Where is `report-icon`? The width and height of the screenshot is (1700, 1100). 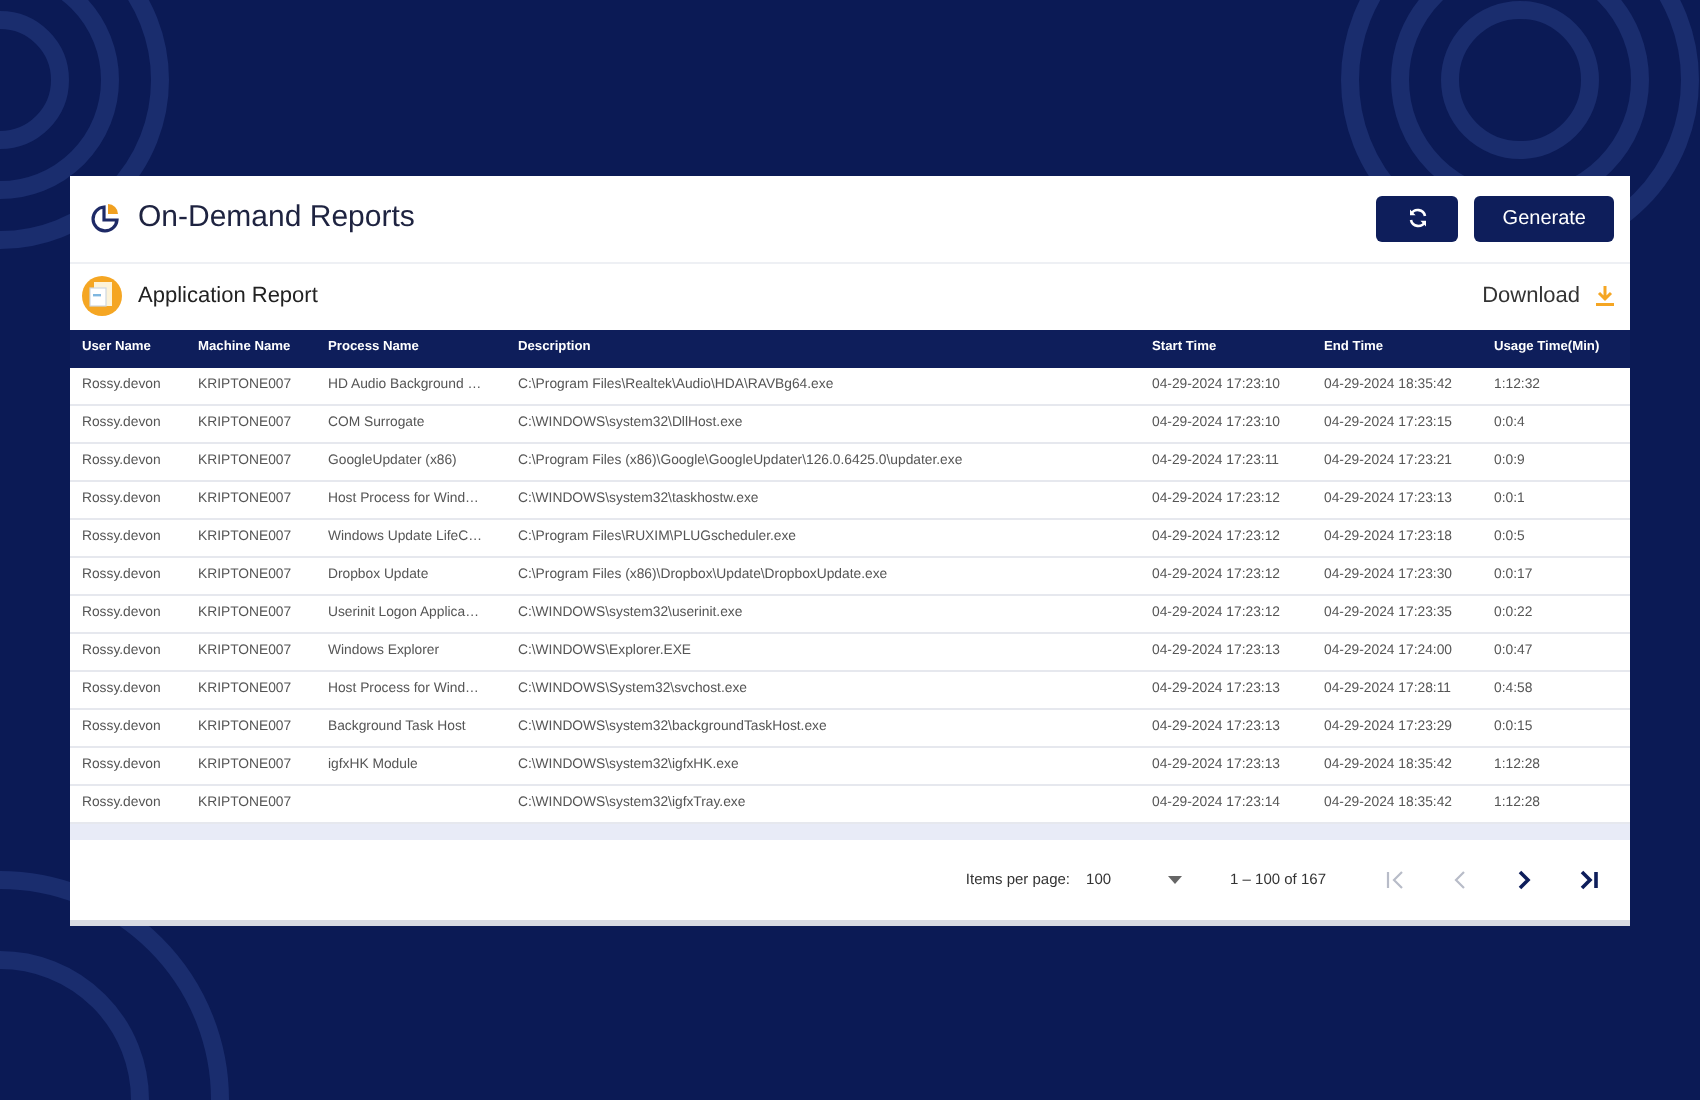
report-icon is located at coordinates (102, 296).